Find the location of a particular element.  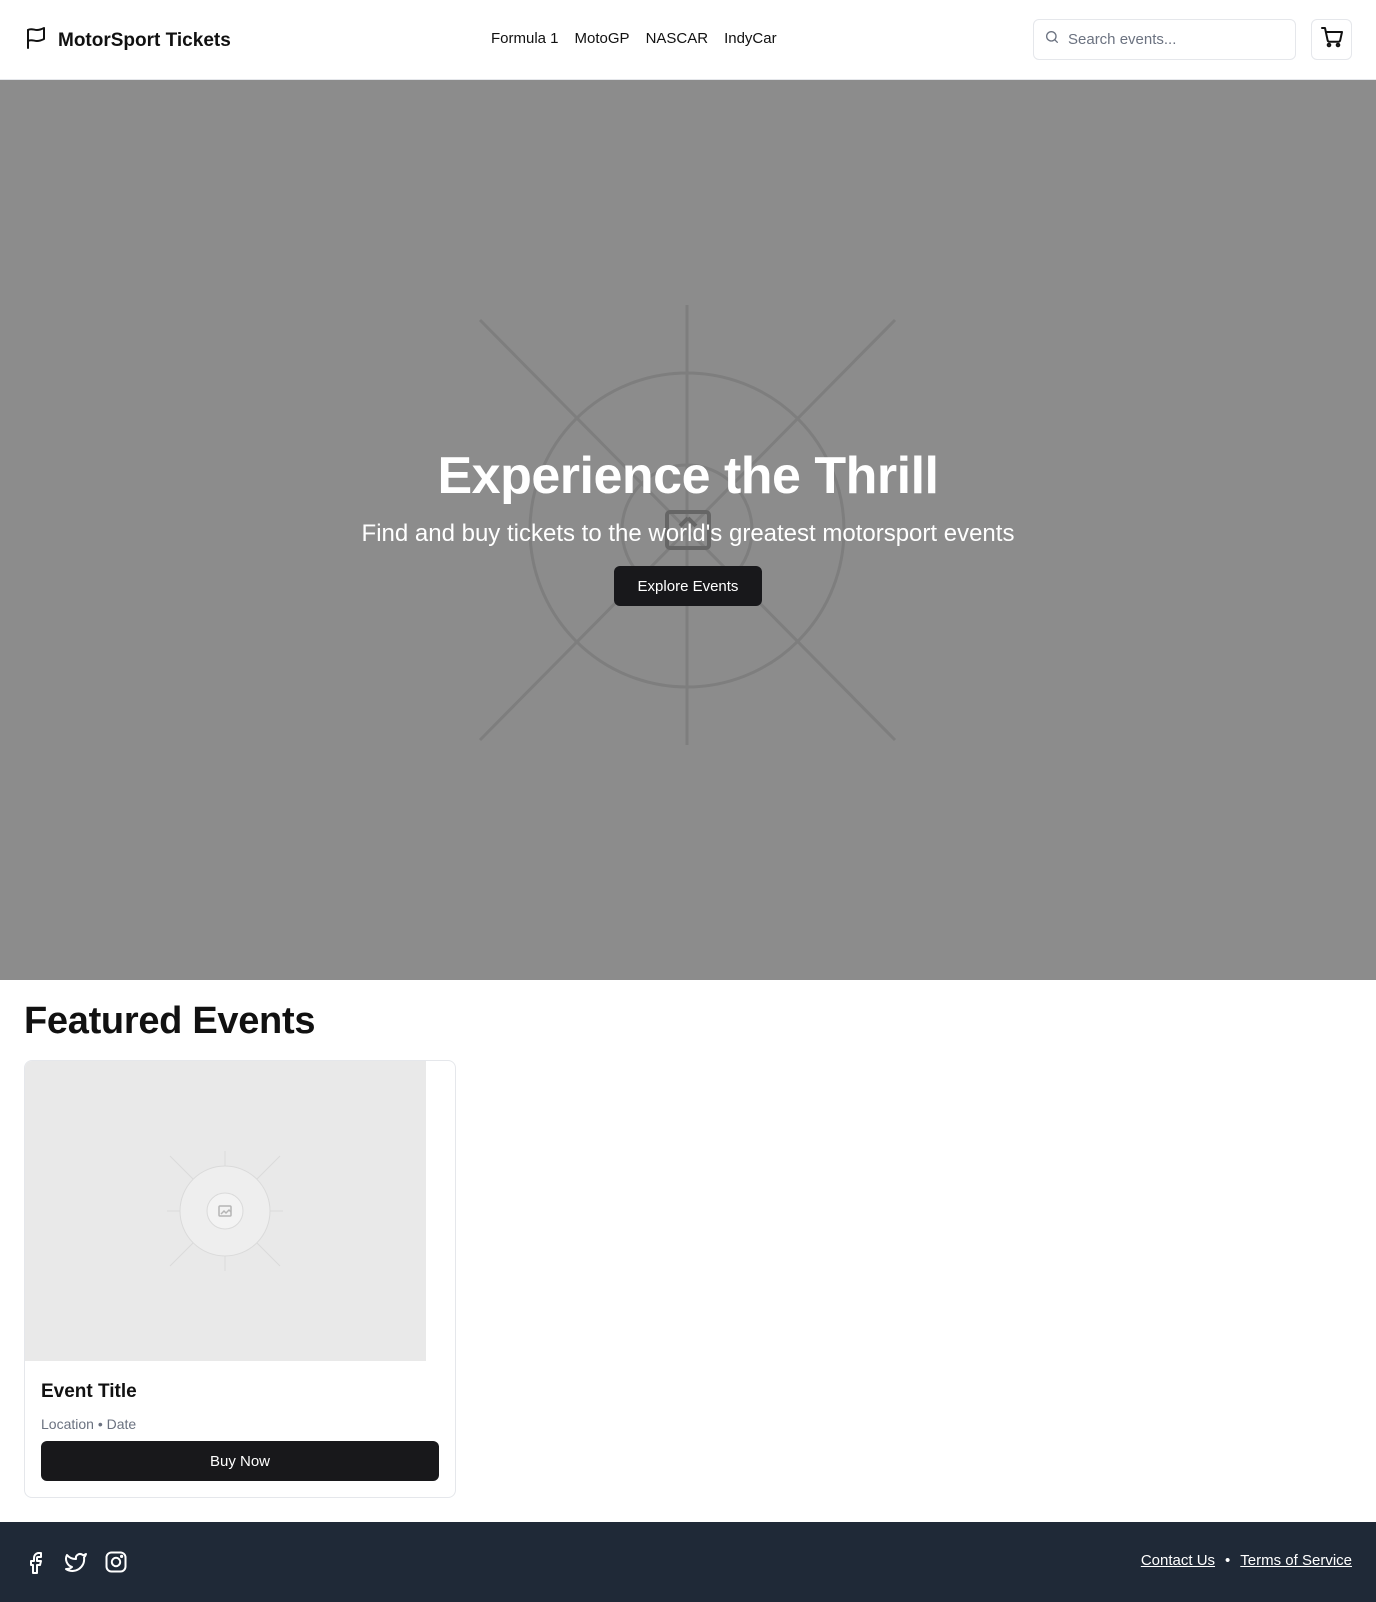

event-title: Event Title is located at coordinates (89, 1391).